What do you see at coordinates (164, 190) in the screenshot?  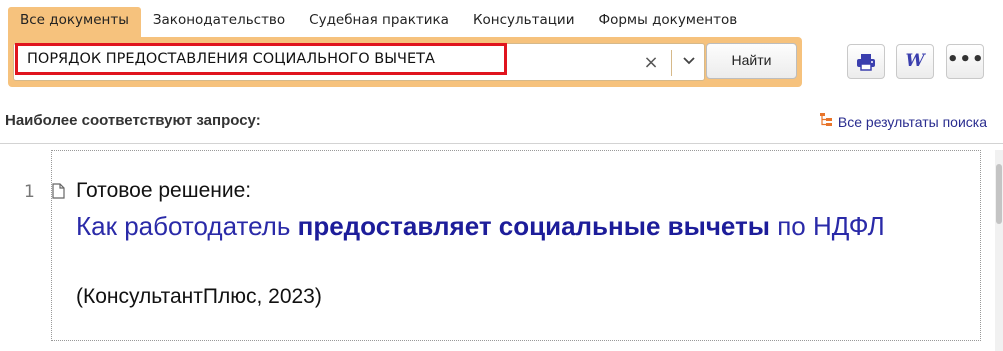 I see `result-kind: Готовое решение:` at bounding box center [164, 190].